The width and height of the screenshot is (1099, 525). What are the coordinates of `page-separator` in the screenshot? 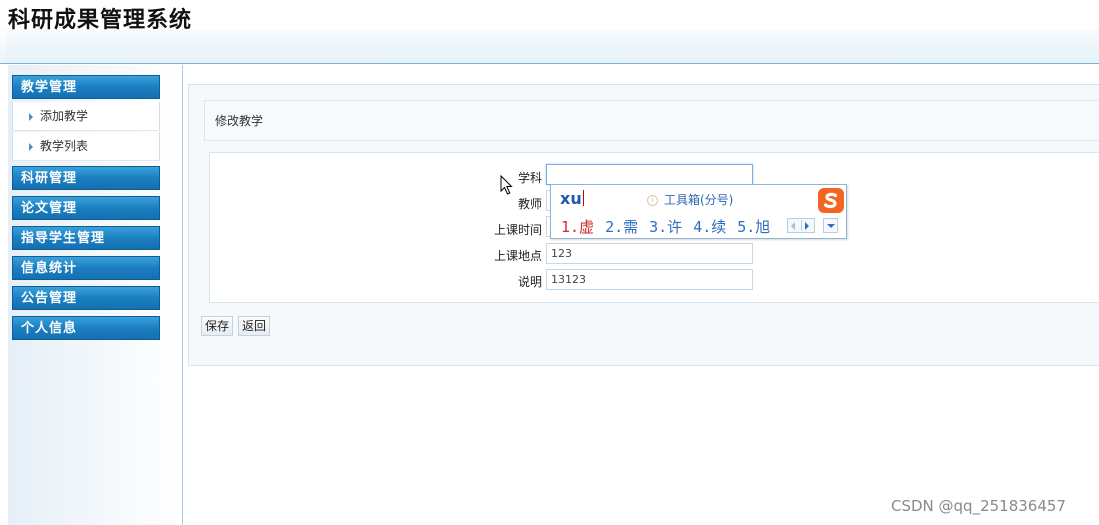 It's located at (801, 225).